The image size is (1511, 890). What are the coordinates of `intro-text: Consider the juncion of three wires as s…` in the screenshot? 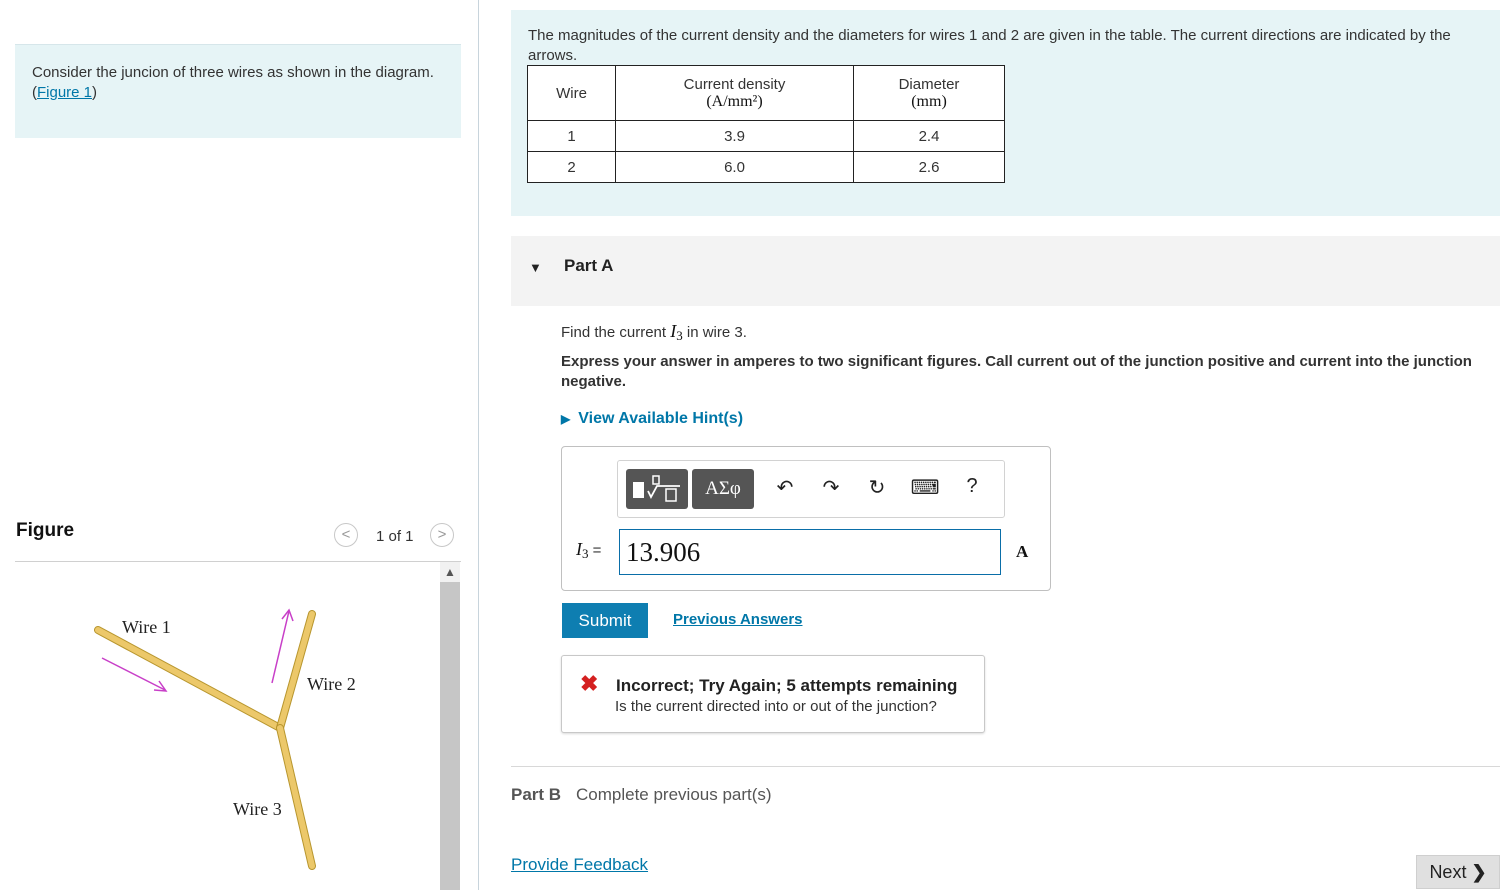 It's located at (237, 83).